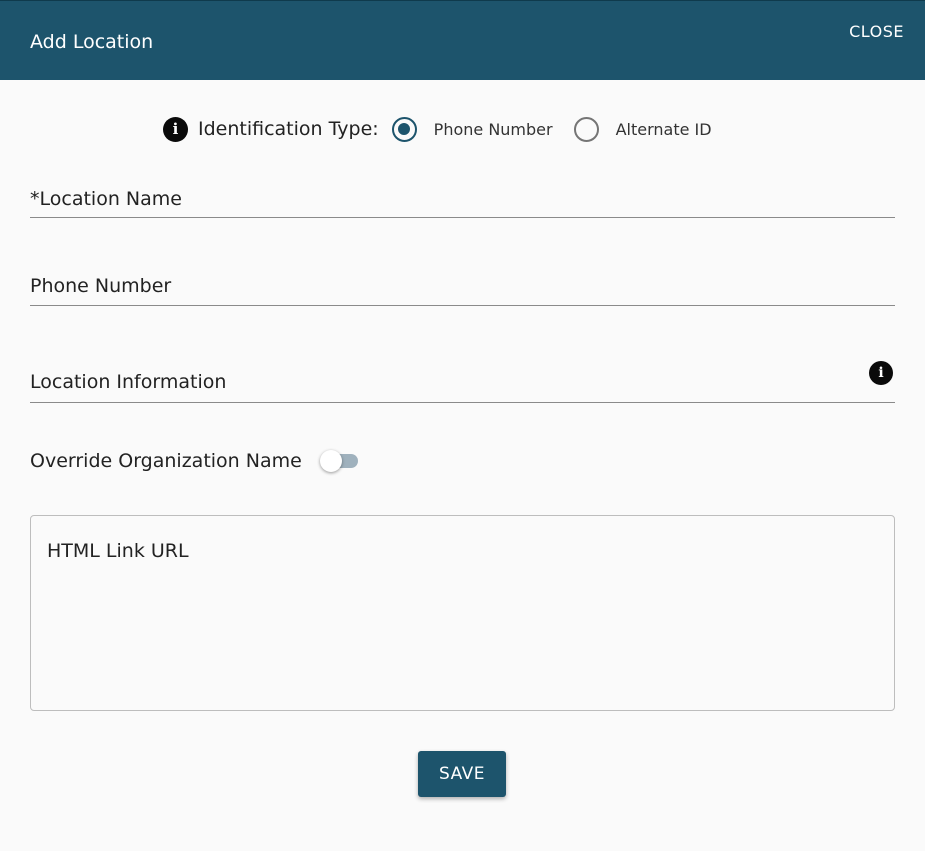 Image resolution: width=925 pixels, height=851 pixels. Describe the element at coordinates (106, 199) in the screenshot. I see `location-name-label: *Location Name` at that location.